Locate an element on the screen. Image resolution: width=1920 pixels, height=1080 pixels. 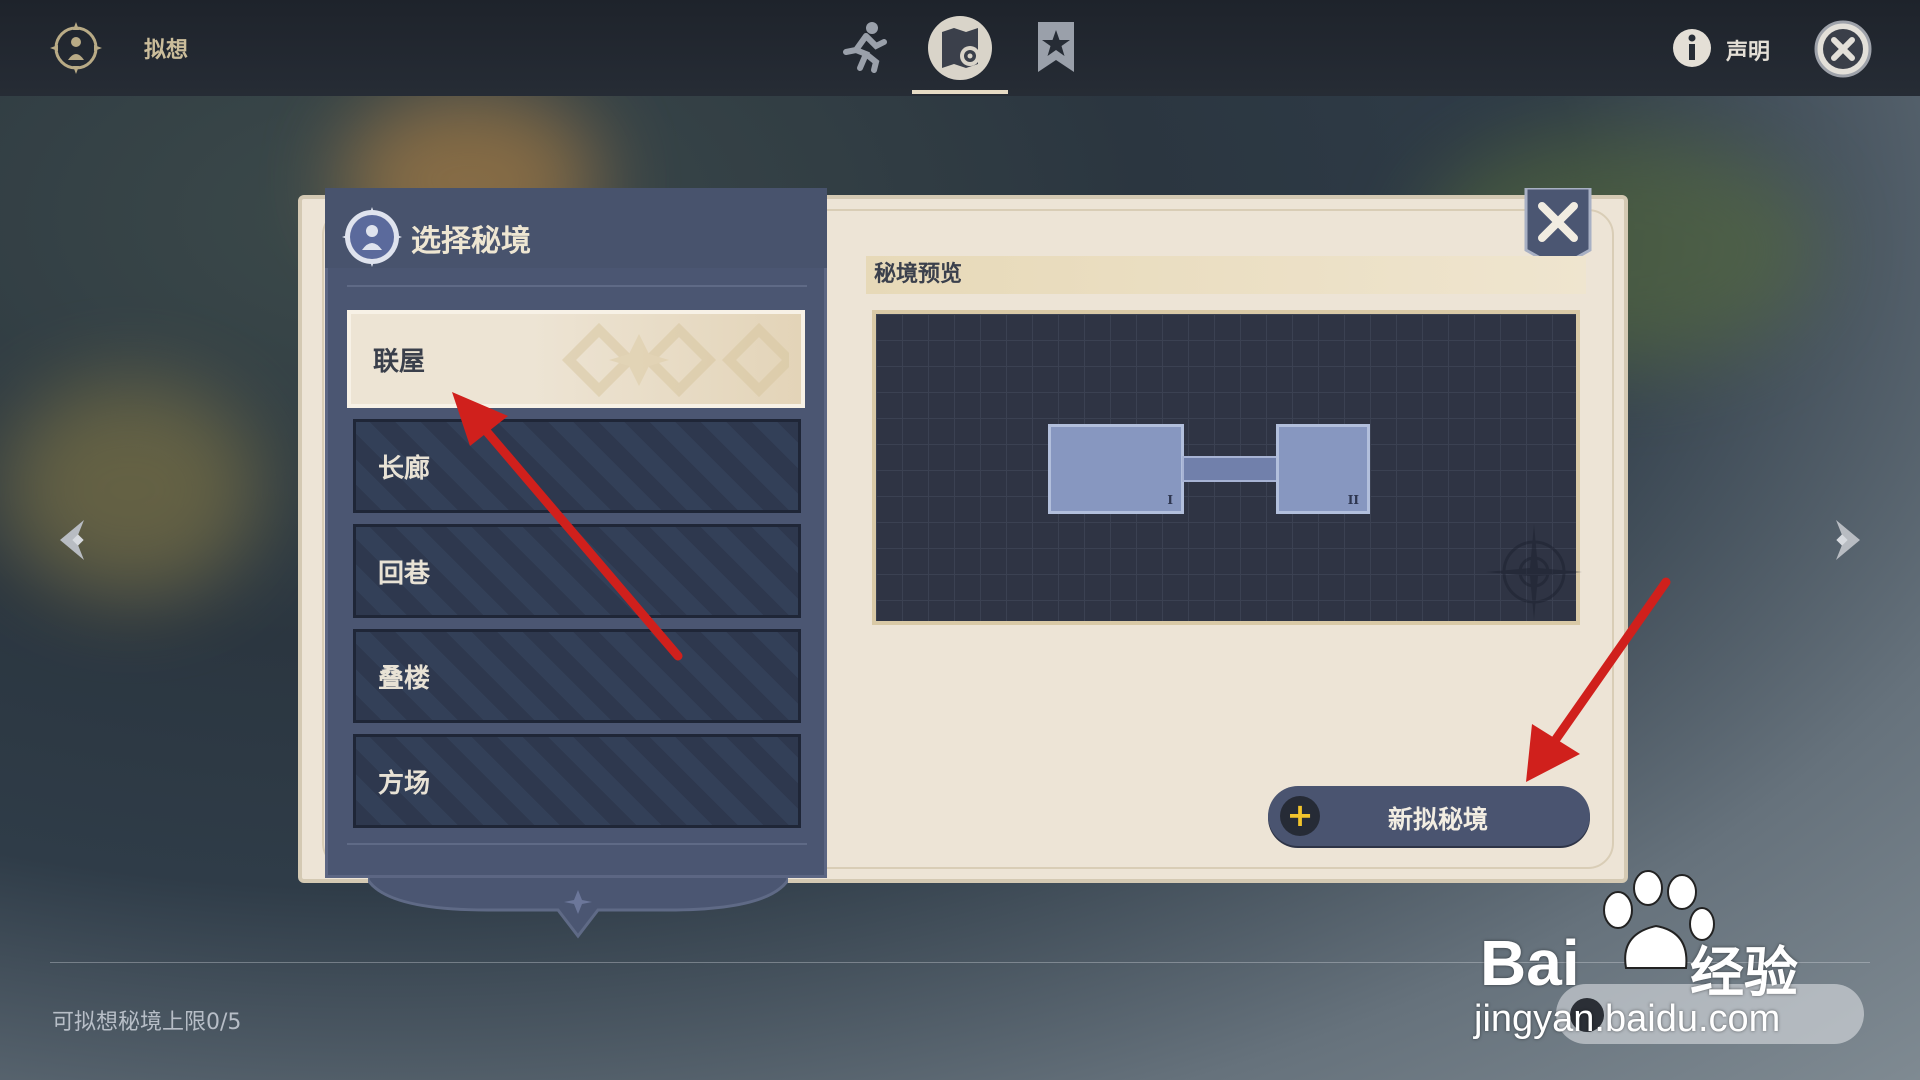
plus-icon: + is located at coordinates (1300, 816).